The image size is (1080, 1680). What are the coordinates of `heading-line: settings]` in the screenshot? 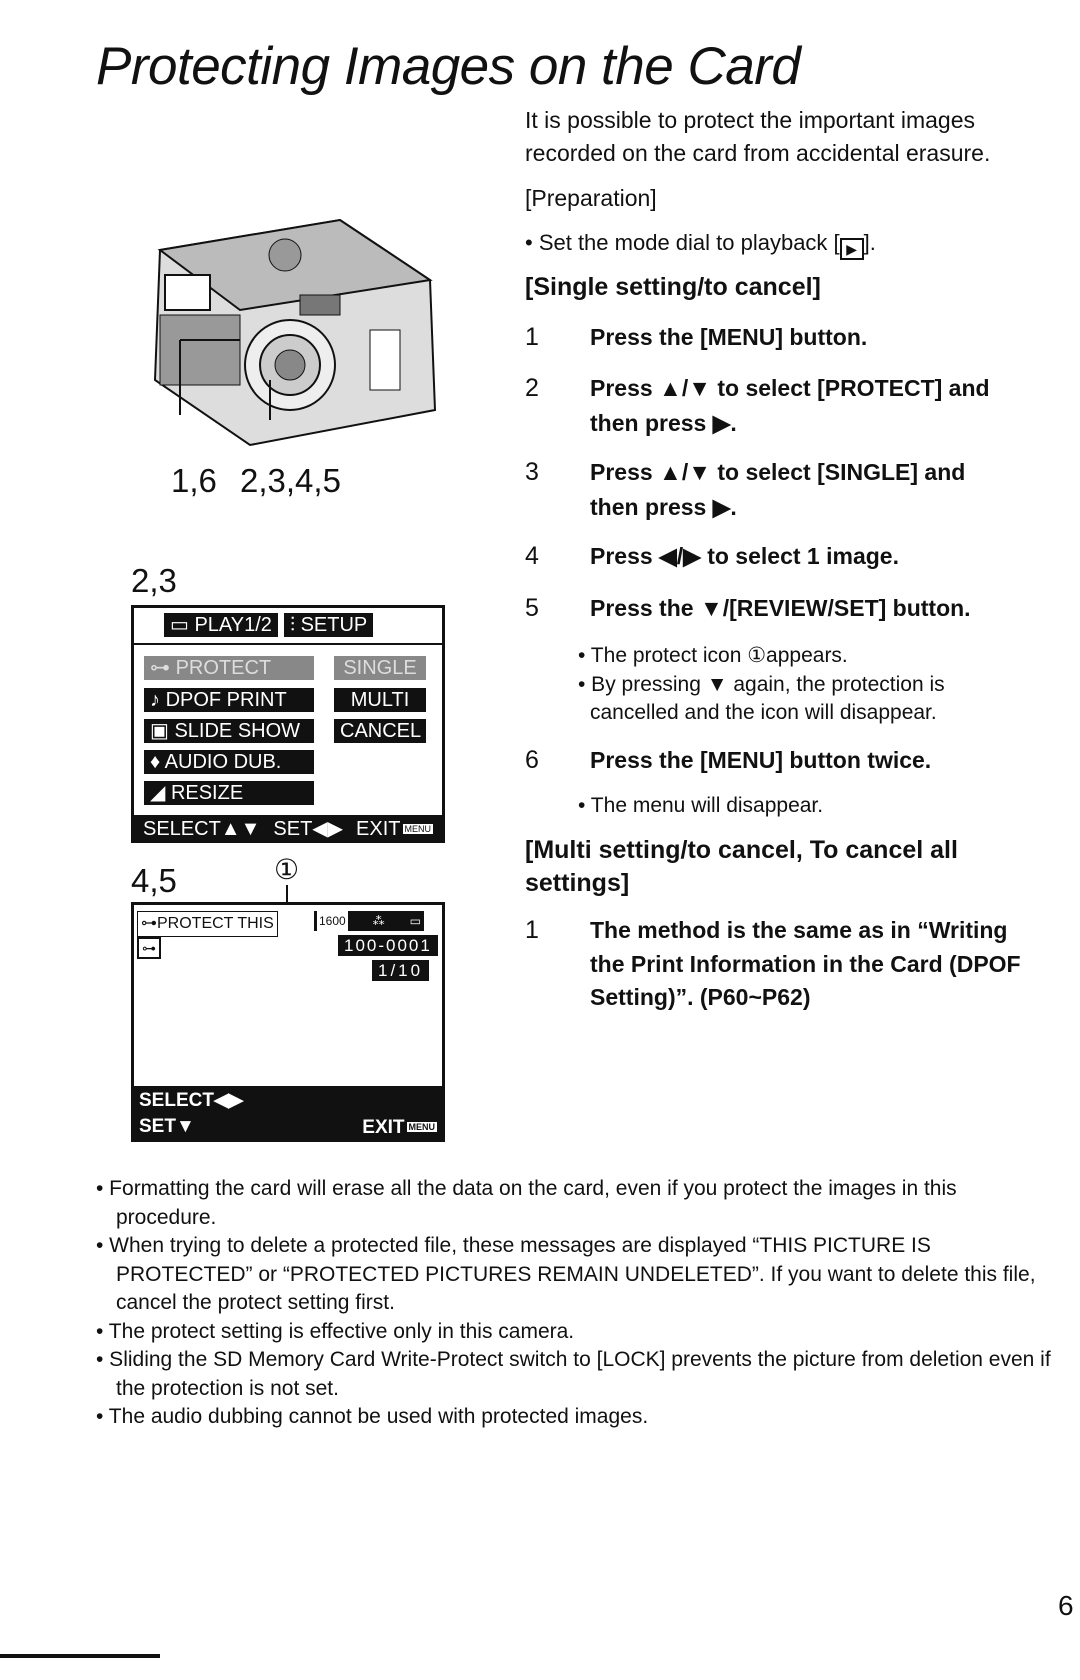 It's located at (577, 883).